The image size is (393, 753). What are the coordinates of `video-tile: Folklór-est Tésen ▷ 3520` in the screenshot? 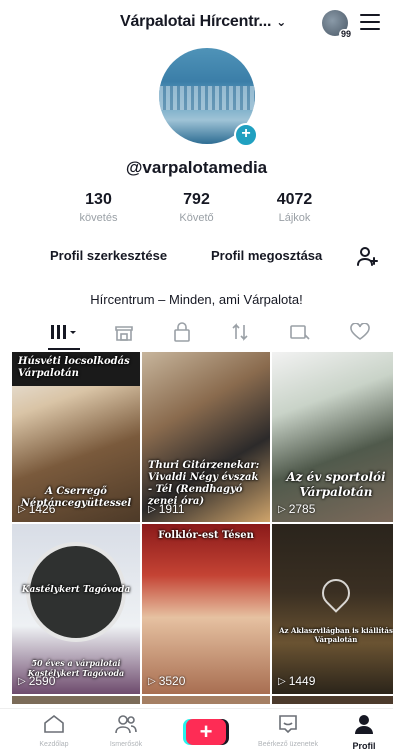 It's located at (206, 609).